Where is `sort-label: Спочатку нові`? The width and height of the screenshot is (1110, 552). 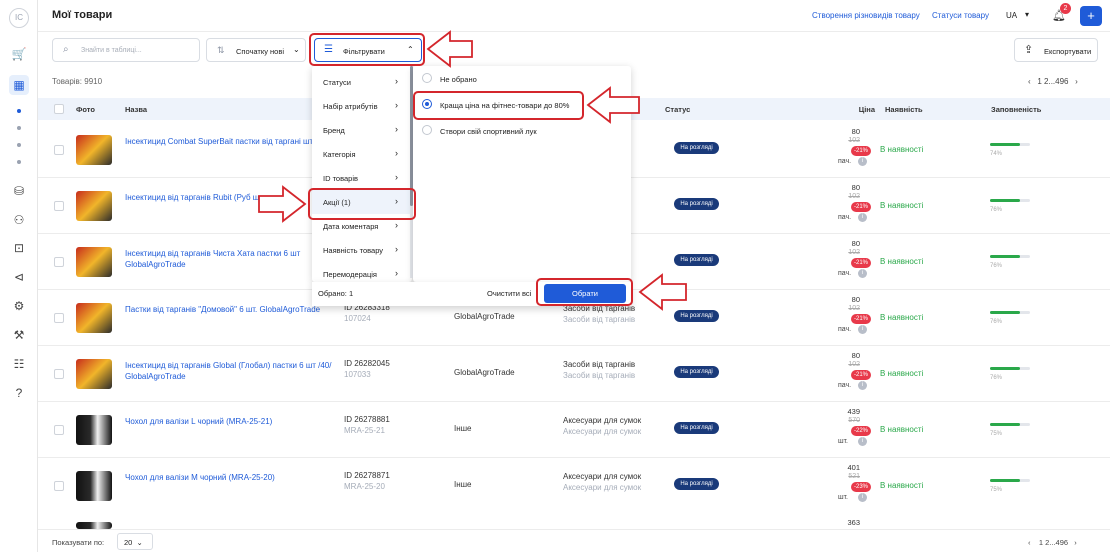 sort-label: Спочатку нові is located at coordinates (260, 51).